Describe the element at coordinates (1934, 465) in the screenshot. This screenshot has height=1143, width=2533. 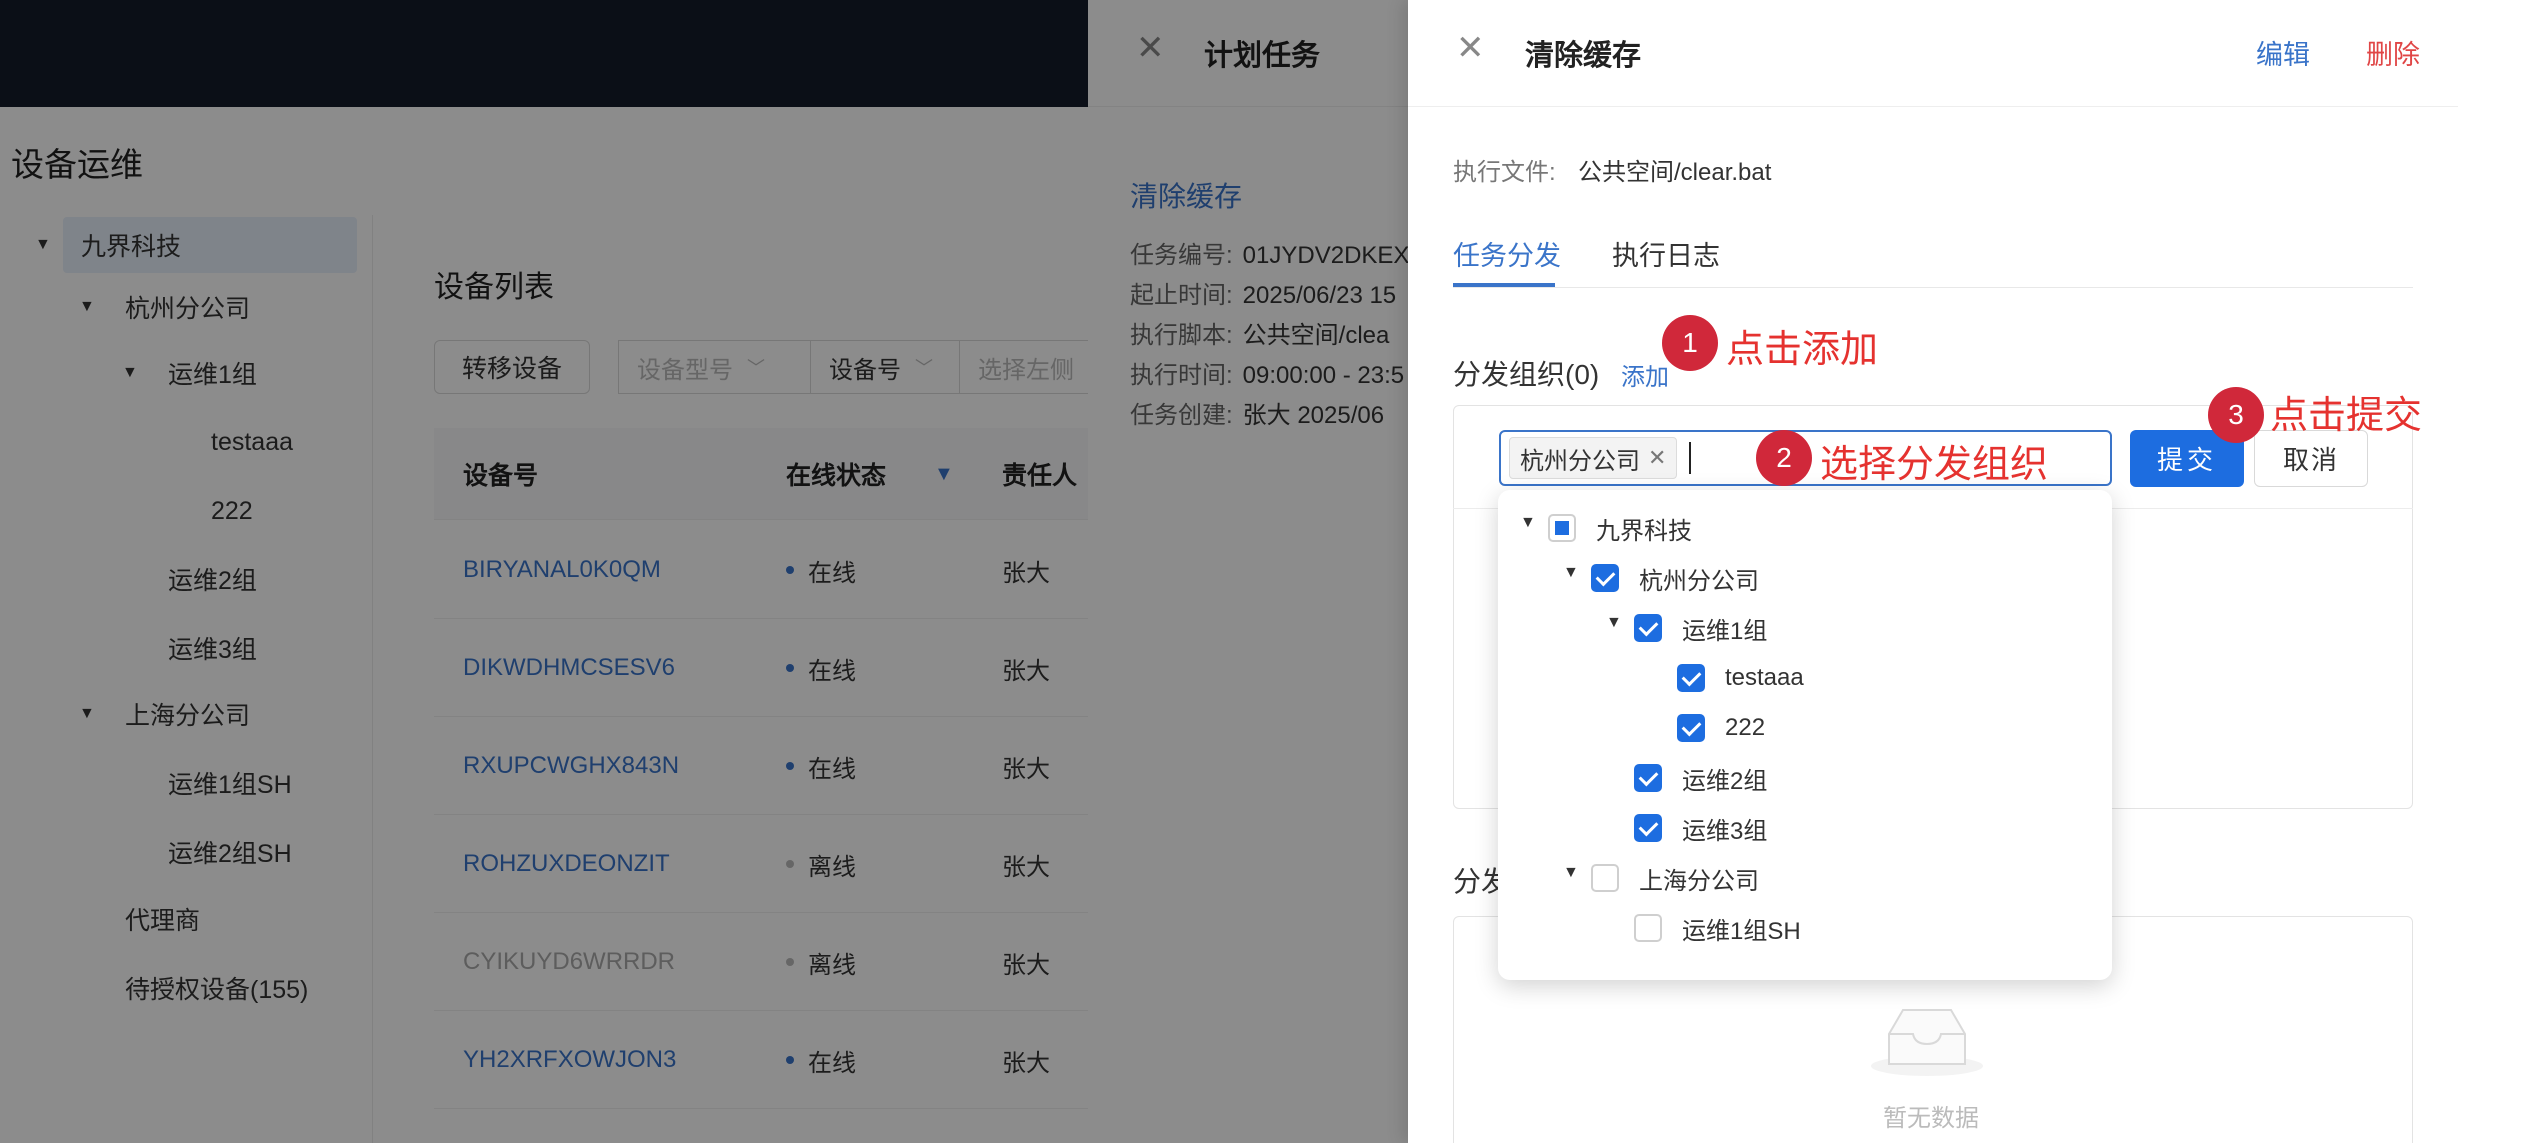
I see `annotation-text-2: 选择分发组织` at that location.